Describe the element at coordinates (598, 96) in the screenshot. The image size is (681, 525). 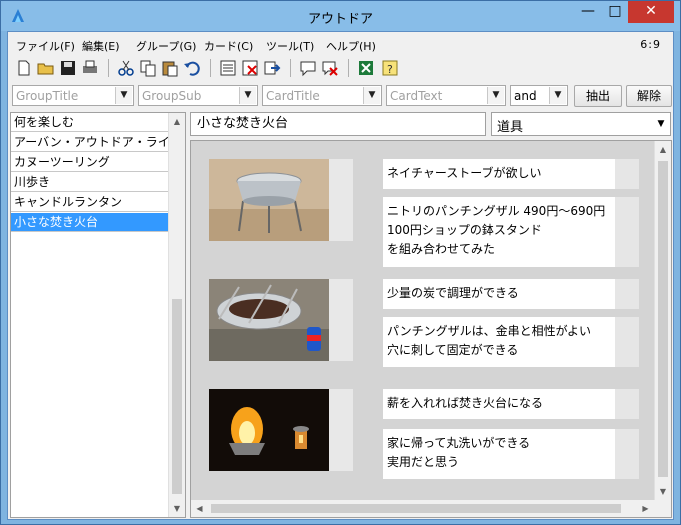
I see `extract-button: 抽出` at that location.